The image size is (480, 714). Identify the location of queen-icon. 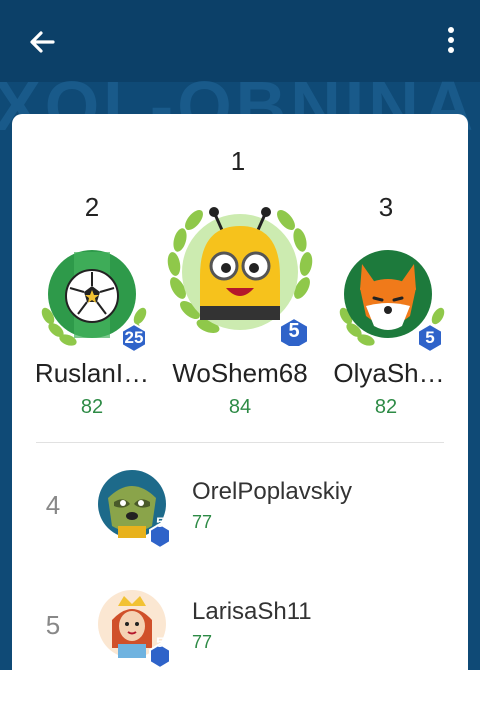
(134, 629).